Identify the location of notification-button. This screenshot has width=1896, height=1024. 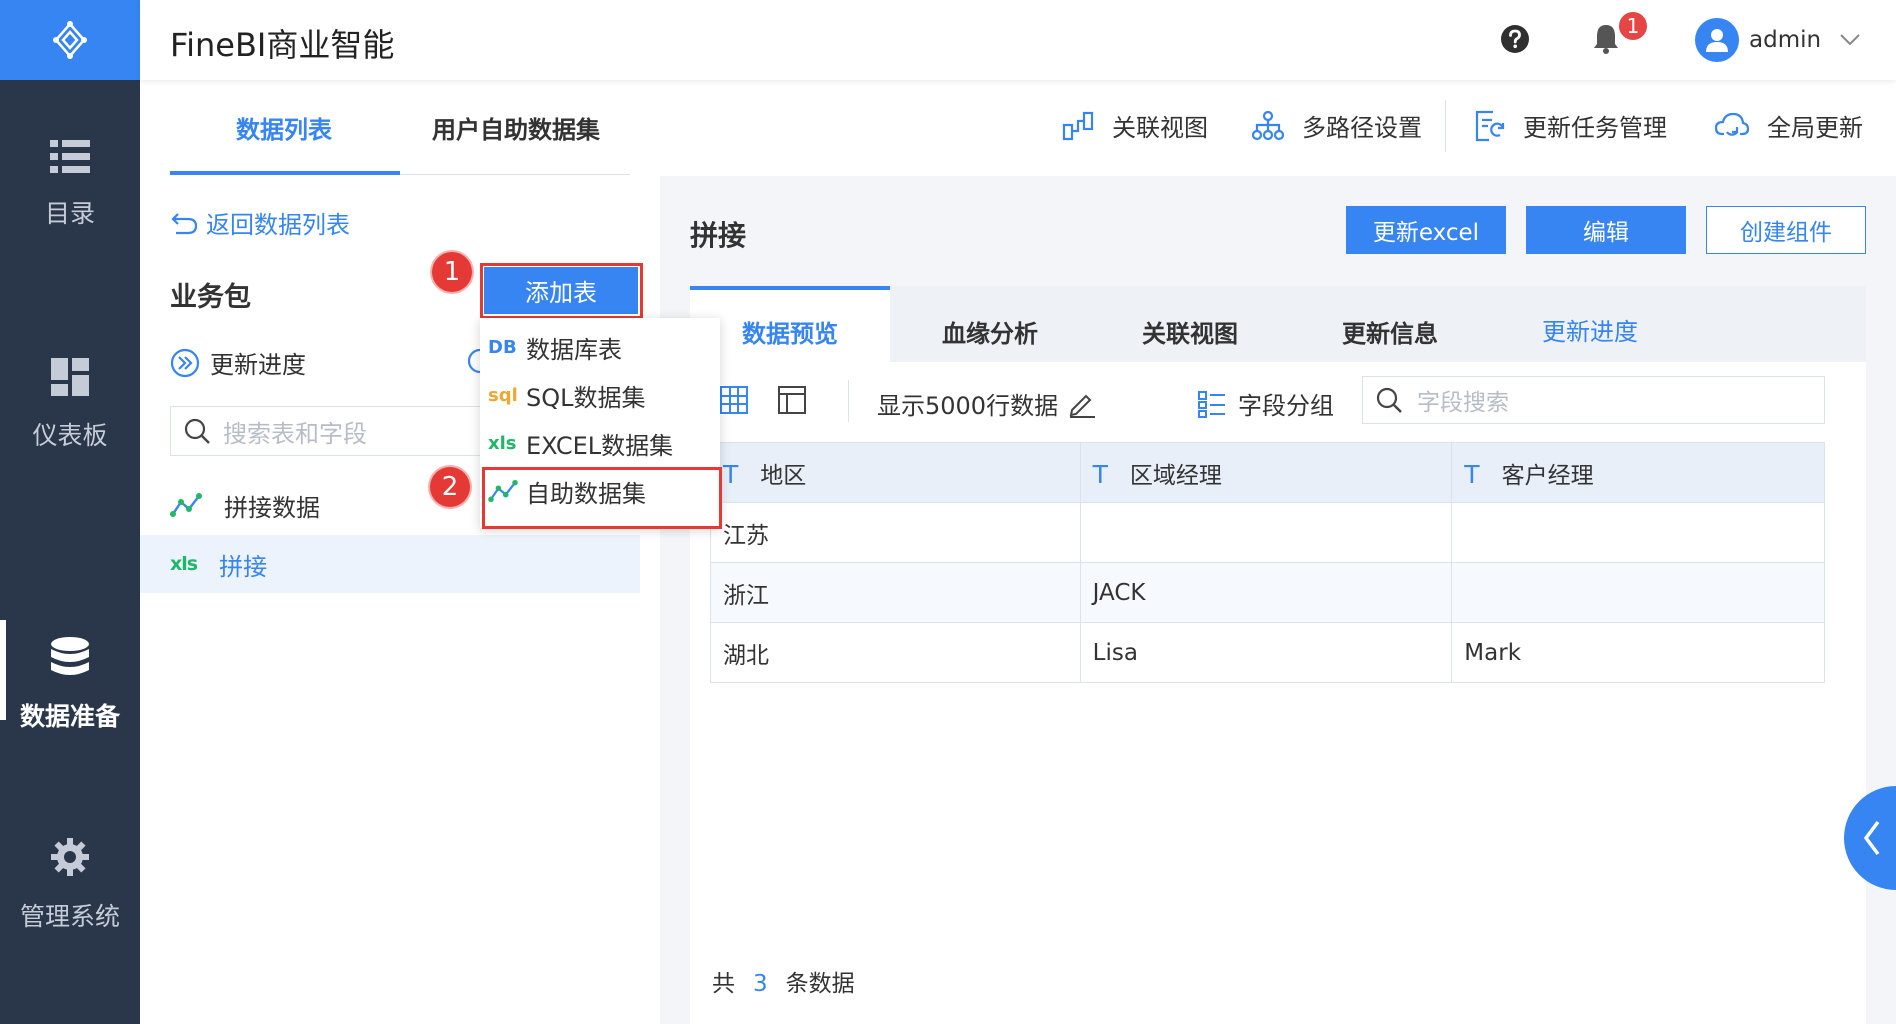
(1606, 38).